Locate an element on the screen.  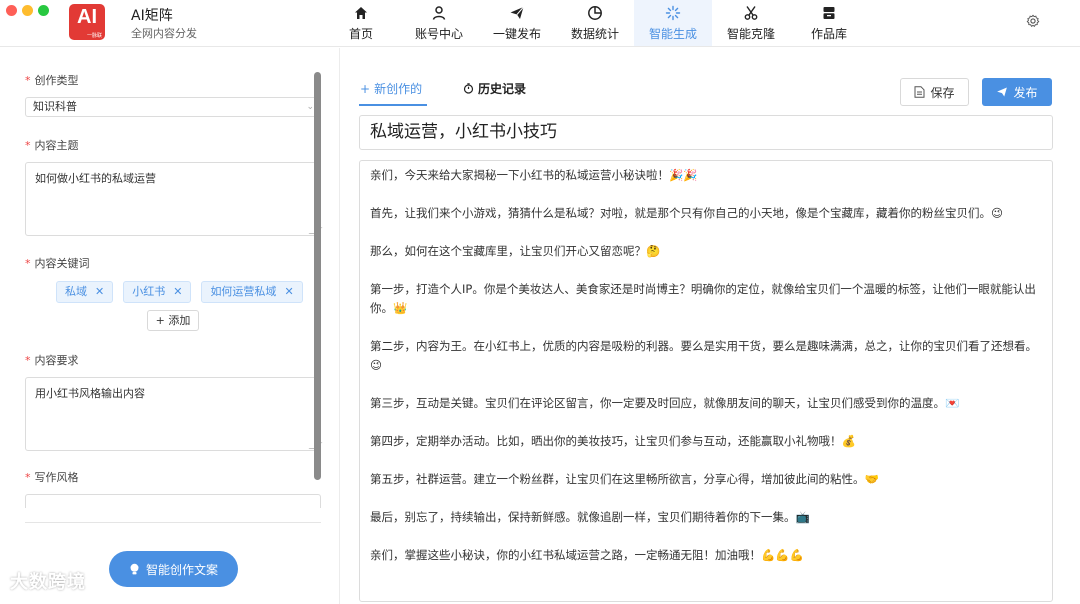
form-scrollbar is located at coordinates (317, 276).